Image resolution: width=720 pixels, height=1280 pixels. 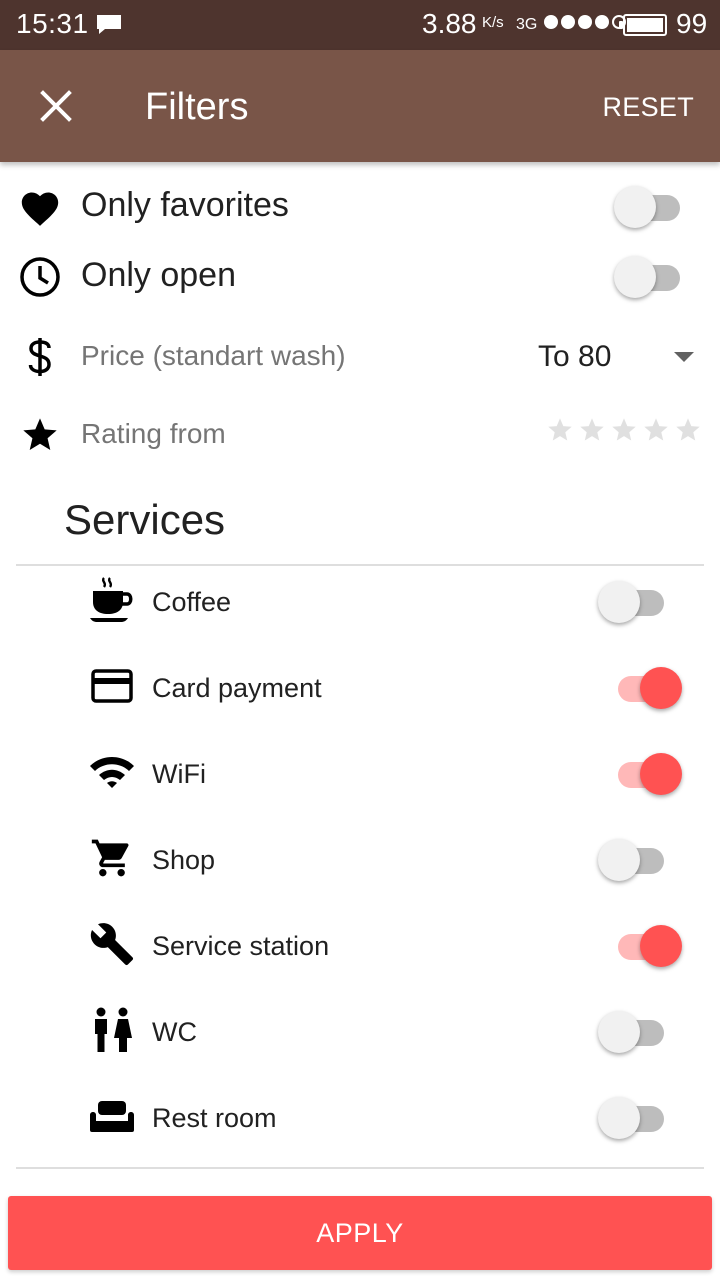 What do you see at coordinates (112, 600) in the screenshot?
I see `coffee-icon` at bounding box center [112, 600].